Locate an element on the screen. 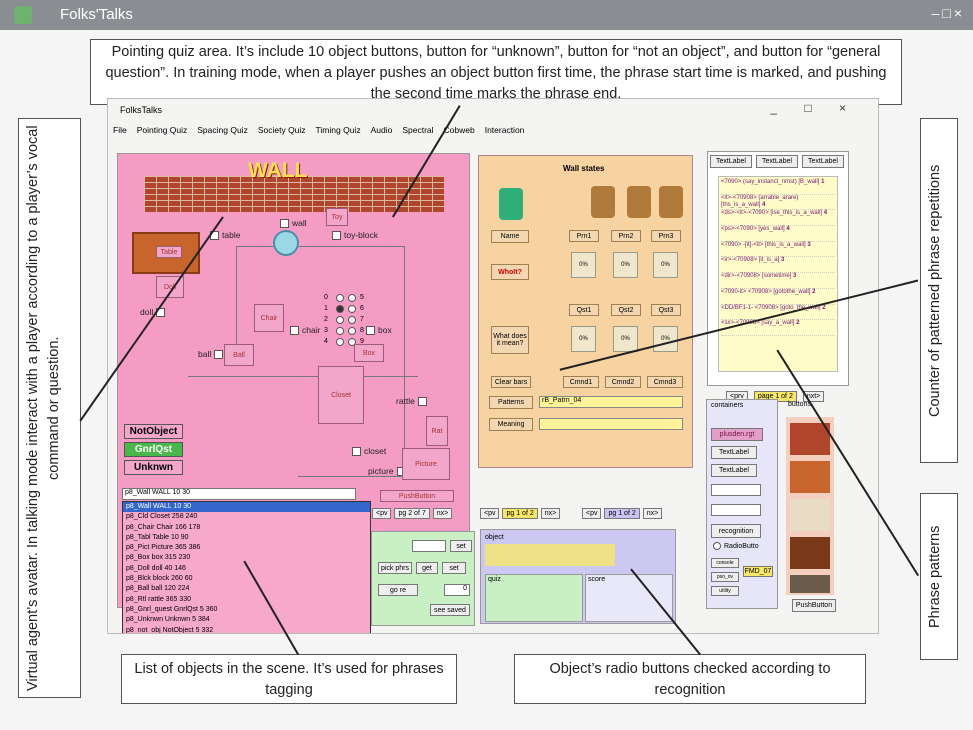 The image size is (973, 730). object-radio-row is located at coordinates (550, 555).